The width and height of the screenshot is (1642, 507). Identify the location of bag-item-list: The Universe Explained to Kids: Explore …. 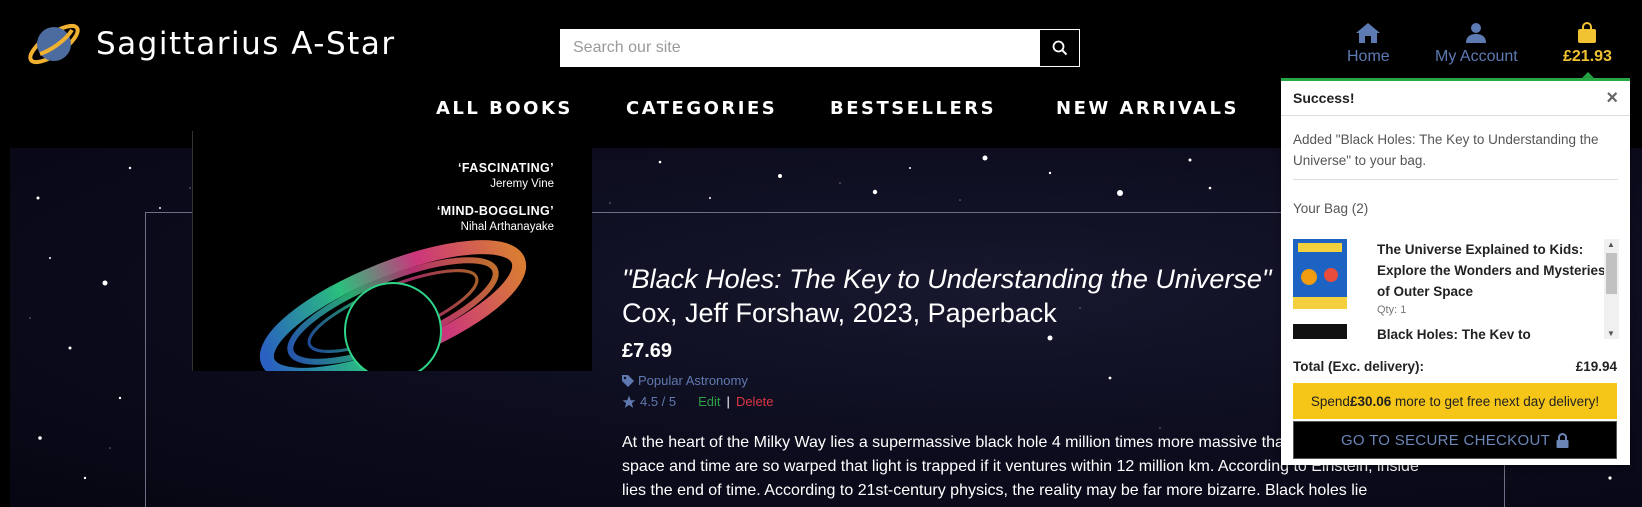
(1453, 289).